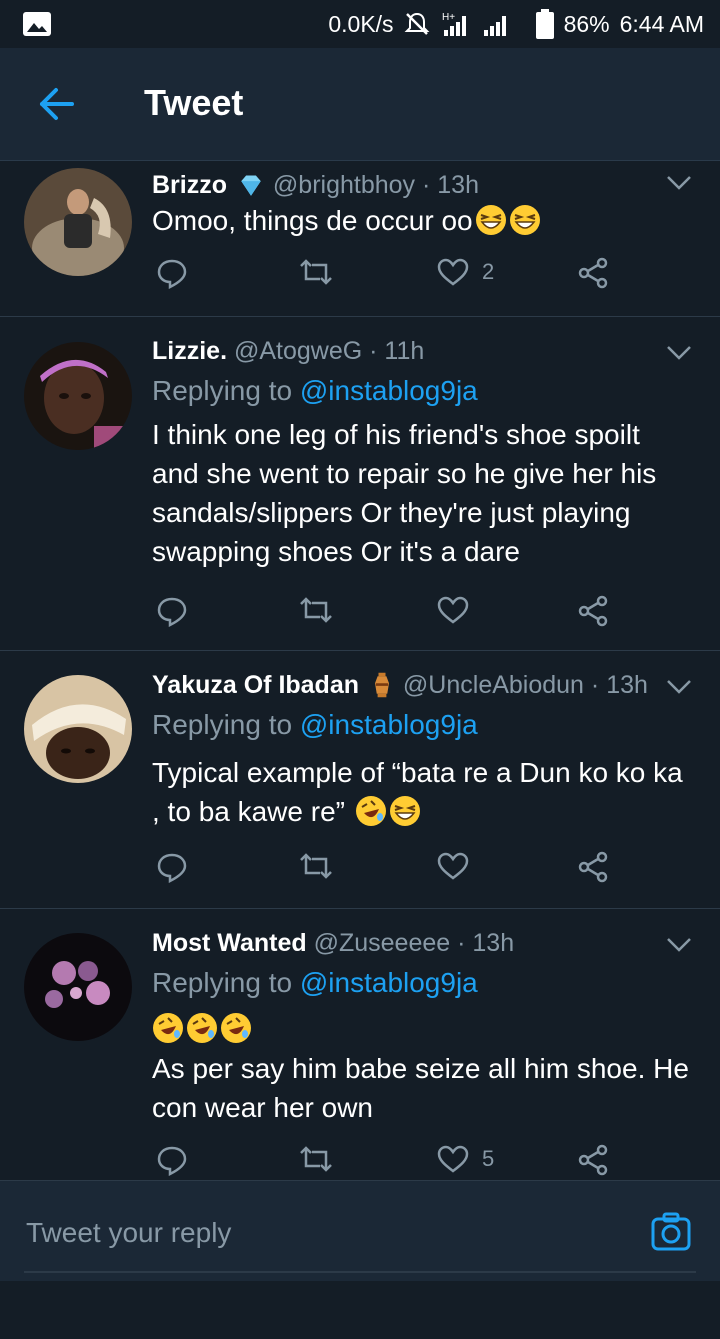  Describe the element at coordinates (661, 23) in the screenshot. I see `clock: 6:44 AM` at that location.